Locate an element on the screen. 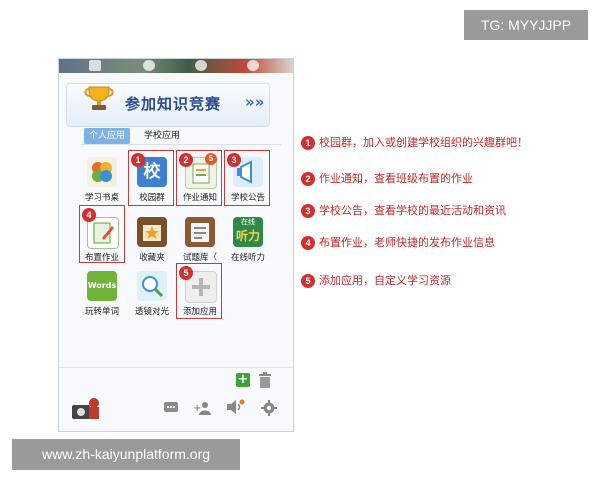 Image resolution: width=600 pixels, height=480 pixels. tg-watermark: TG: MYYJJPP is located at coordinates (526, 25).